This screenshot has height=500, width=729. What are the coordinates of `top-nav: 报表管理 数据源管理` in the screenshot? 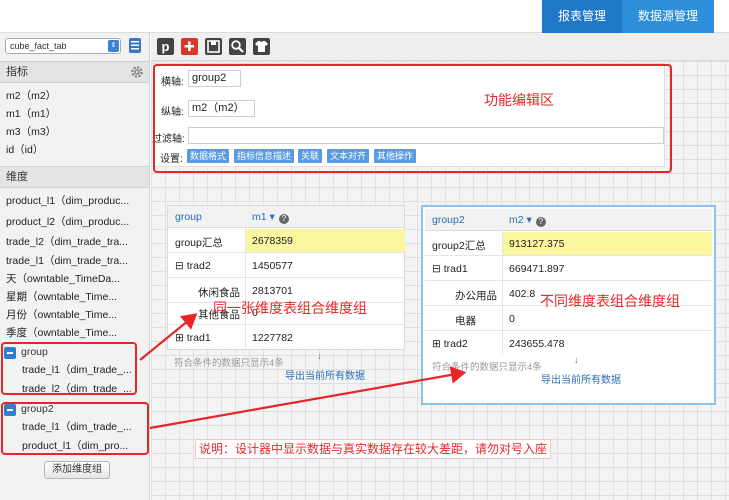 It's located at (627, 16).